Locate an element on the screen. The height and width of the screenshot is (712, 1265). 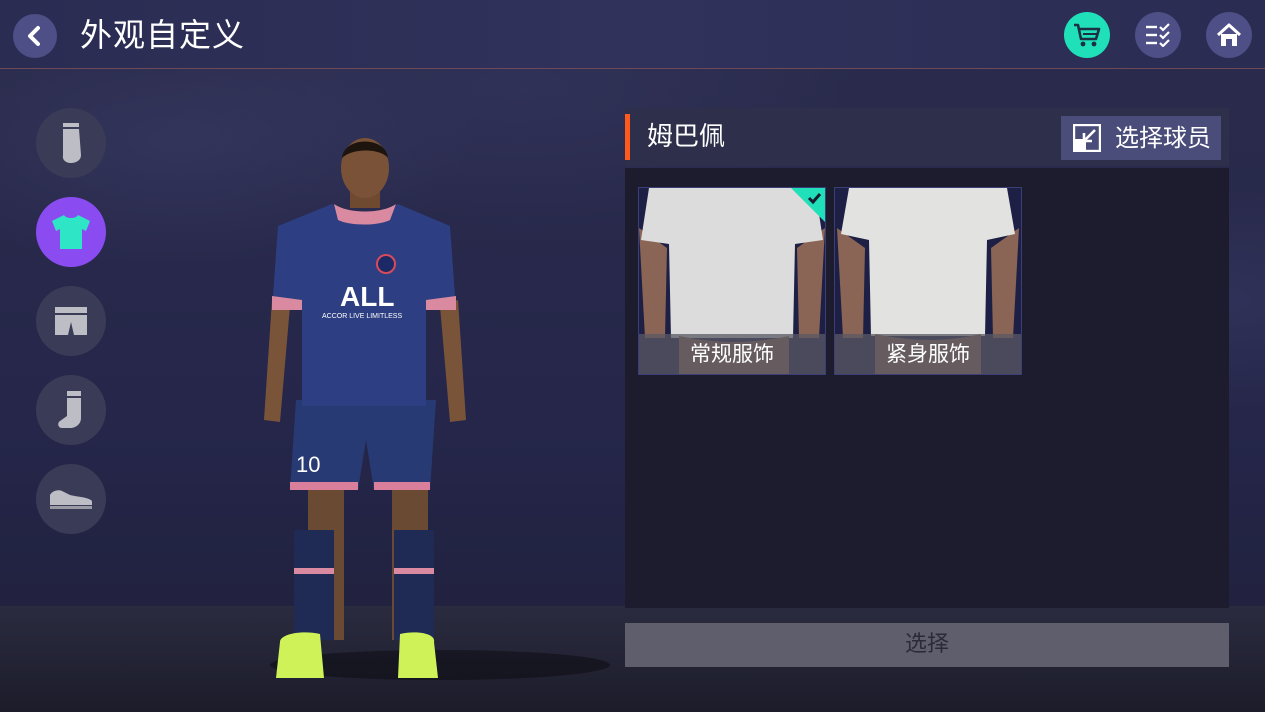
swap-player-icon is located at coordinates (1087, 138).